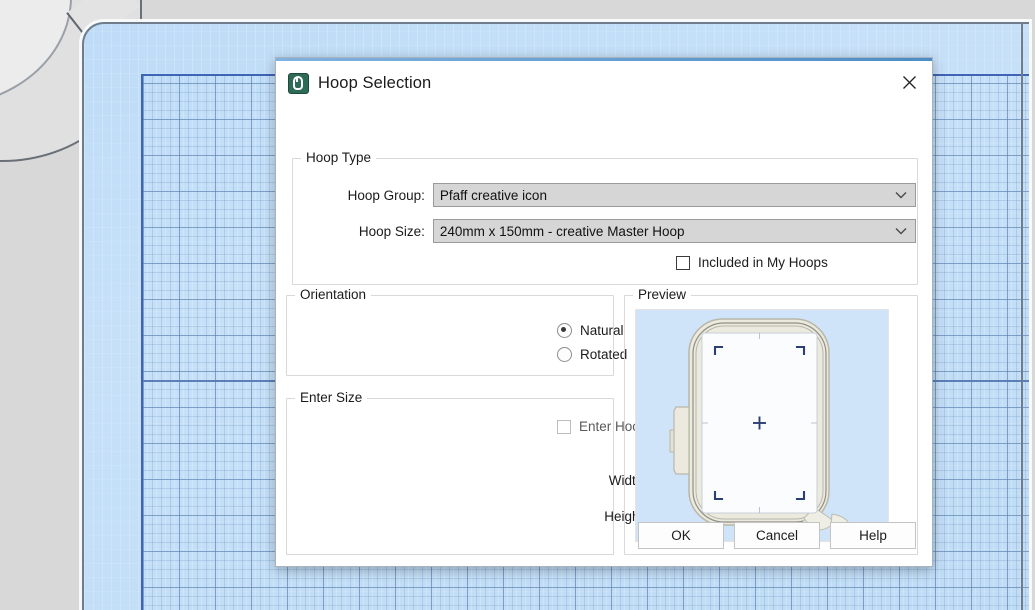 The height and width of the screenshot is (610, 1035). What do you see at coordinates (909, 82) in the screenshot?
I see `close-icon` at bounding box center [909, 82].